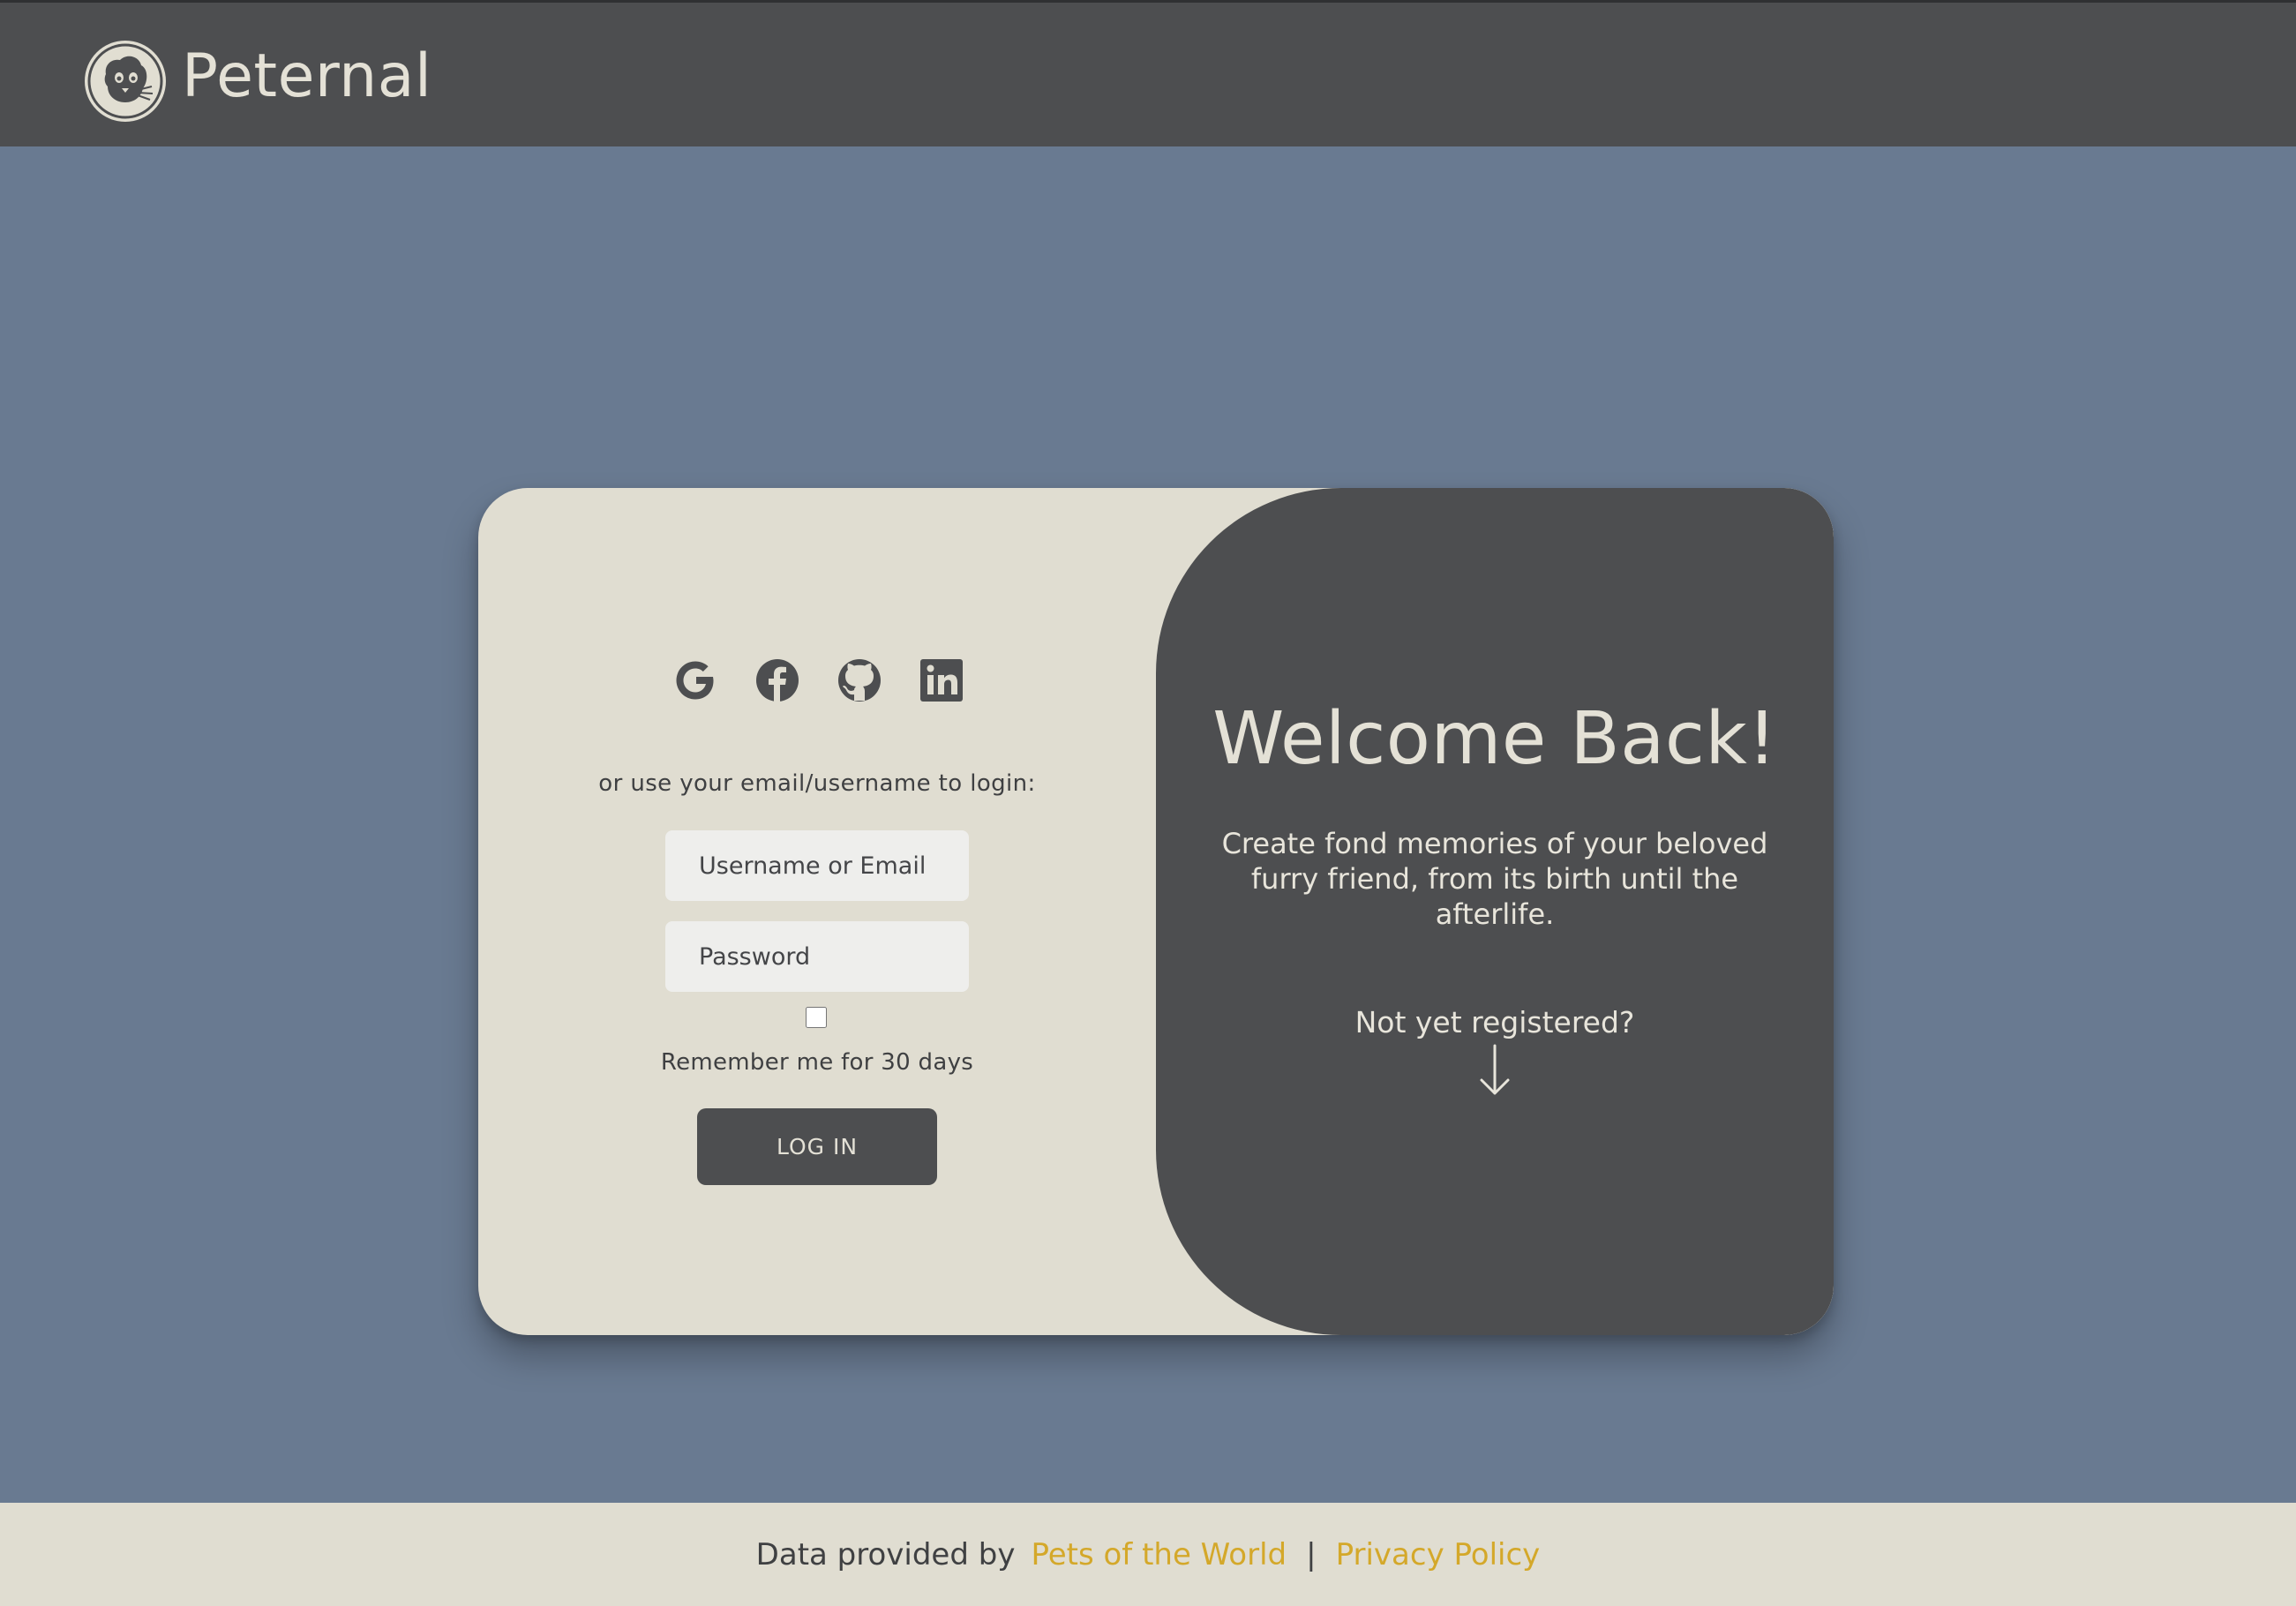 This screenshot has height=1606, width=2296. I want to click on username-input, so click(817, 865).